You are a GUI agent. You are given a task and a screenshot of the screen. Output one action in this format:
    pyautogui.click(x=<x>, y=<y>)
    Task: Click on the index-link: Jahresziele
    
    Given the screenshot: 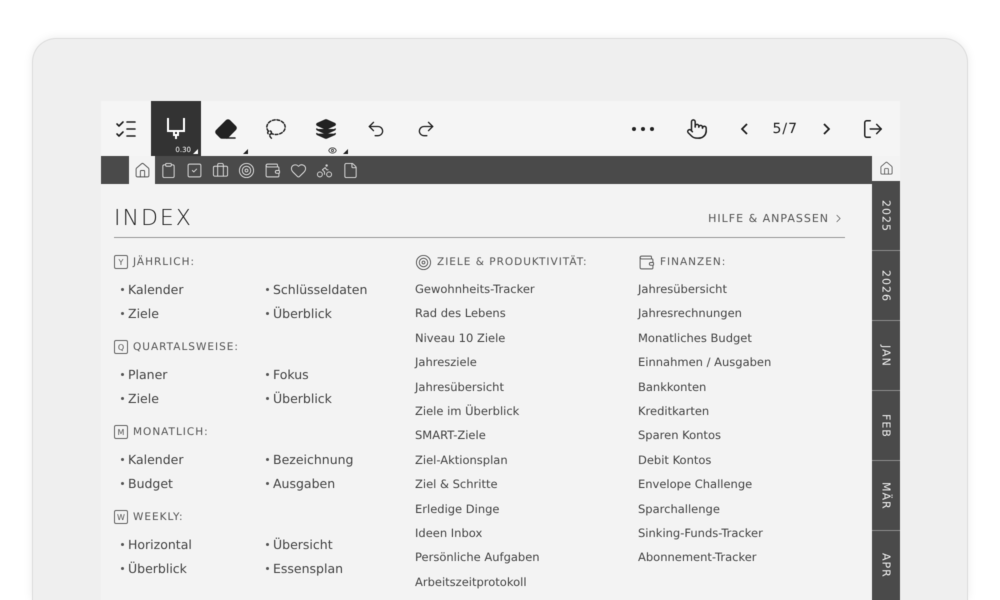 What is the action you would take?
    pyautogui.click(x=526, y=362)
    